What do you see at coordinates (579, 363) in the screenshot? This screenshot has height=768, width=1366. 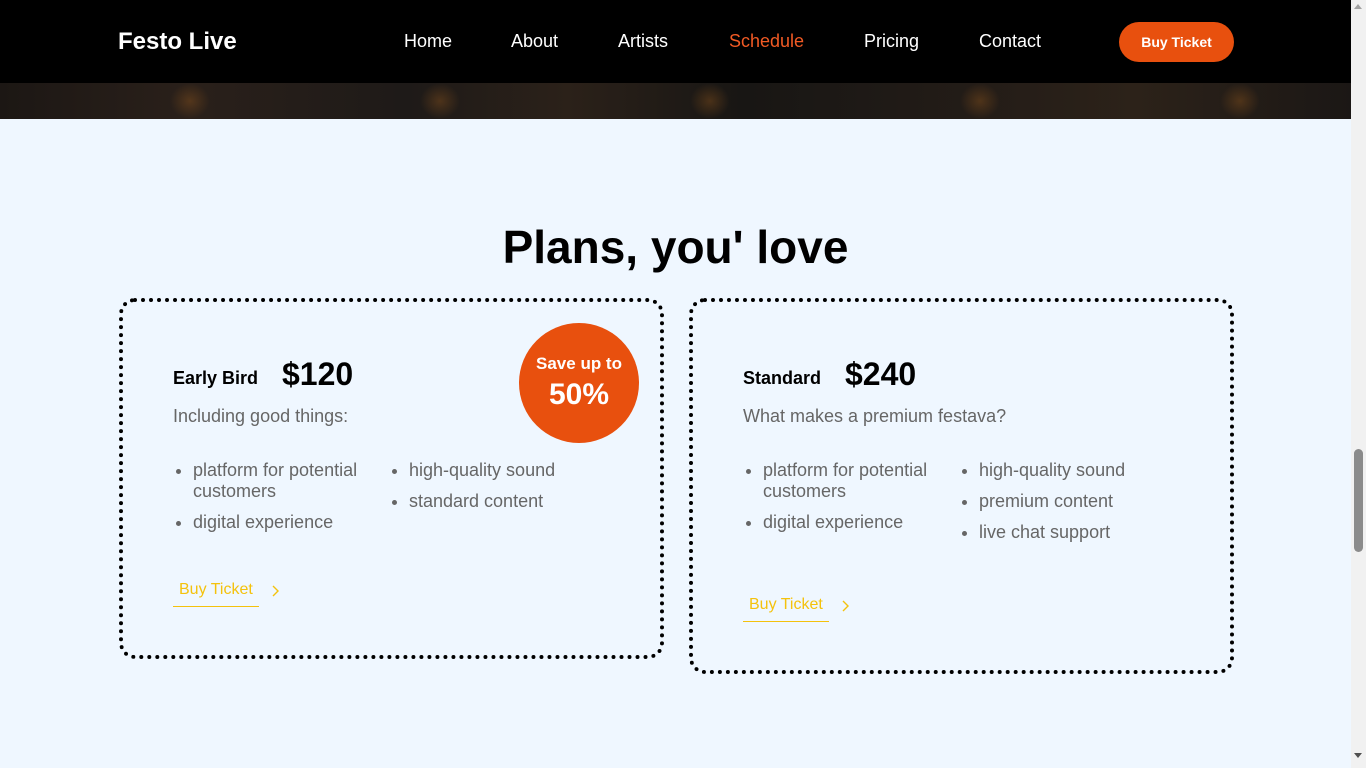 I see `save-badge-line1: Save up to` at bounding box center [579, 363].